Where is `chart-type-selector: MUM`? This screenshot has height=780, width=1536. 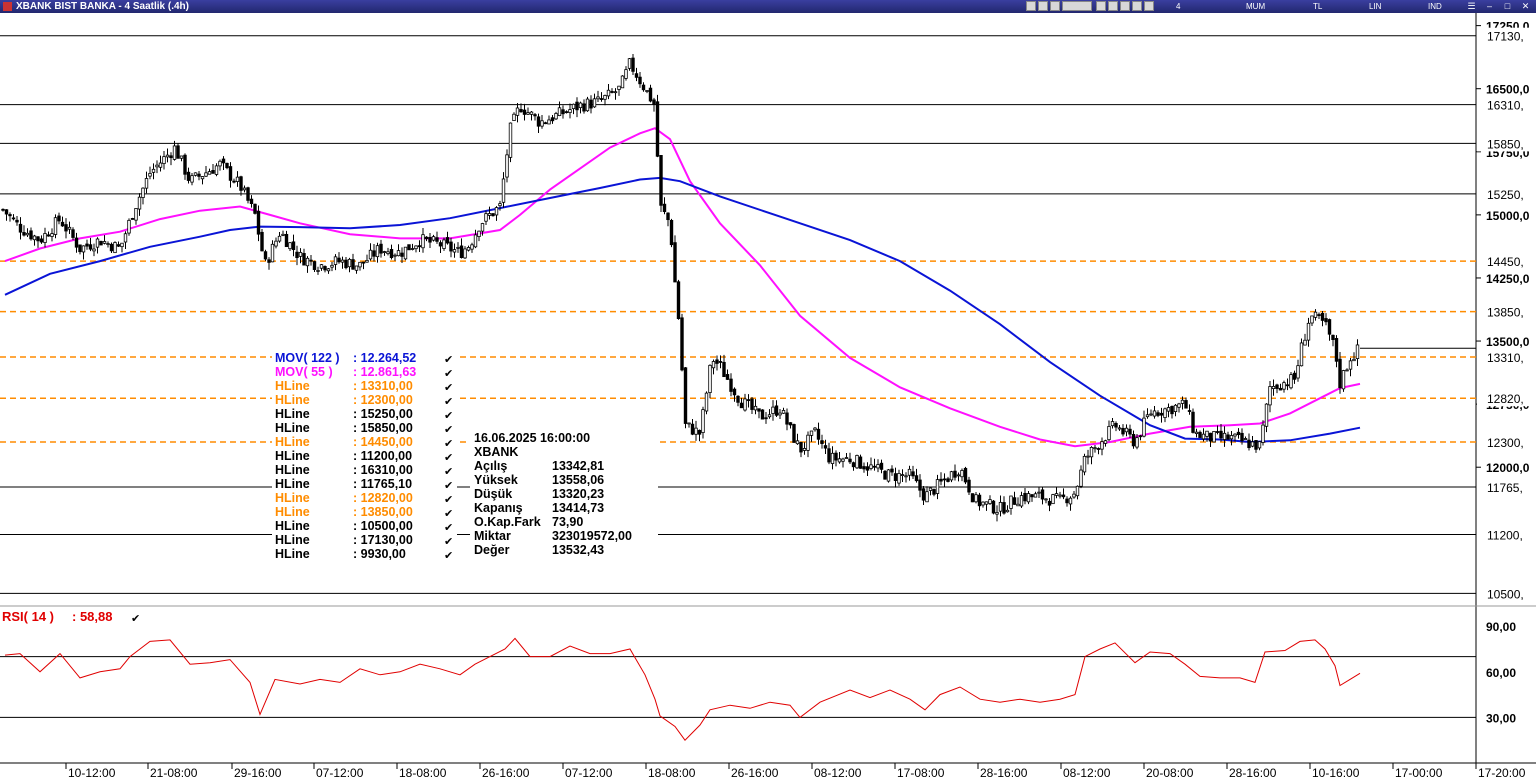
chart-type-selector: MUM is located at coordinates (1255, 6).